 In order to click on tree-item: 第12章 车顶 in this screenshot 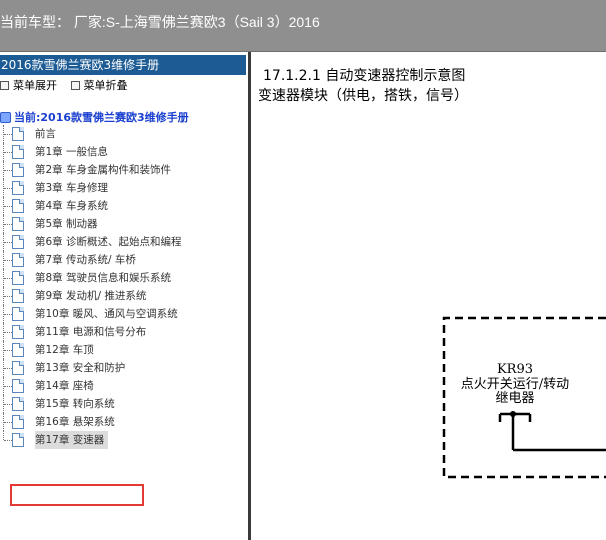, I will do `click(124, 350)`.